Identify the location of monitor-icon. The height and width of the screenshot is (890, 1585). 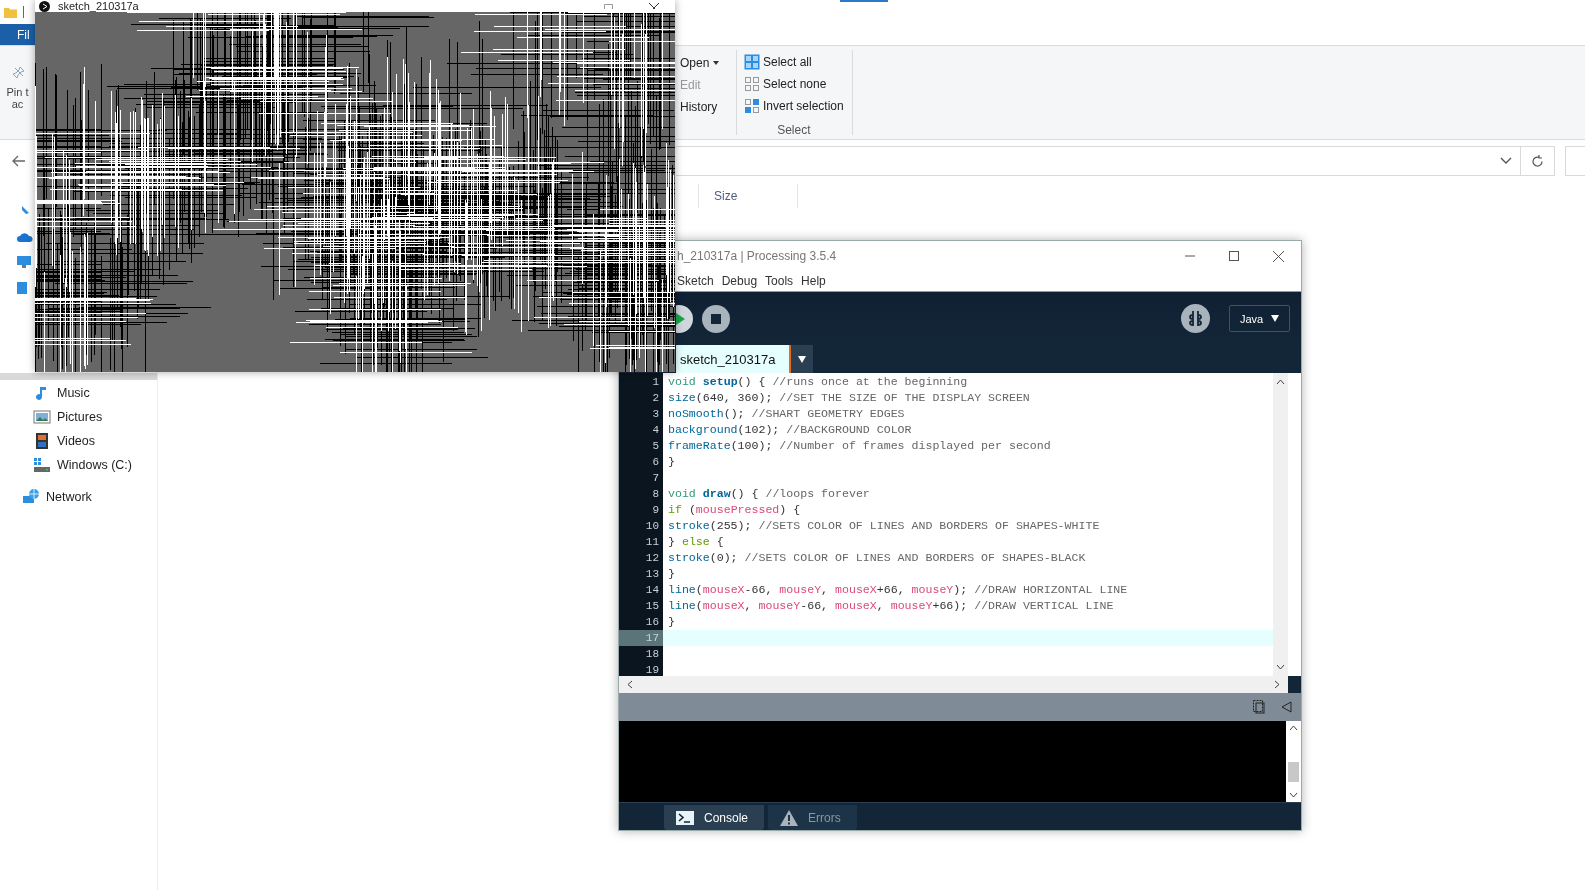
(24, 262).